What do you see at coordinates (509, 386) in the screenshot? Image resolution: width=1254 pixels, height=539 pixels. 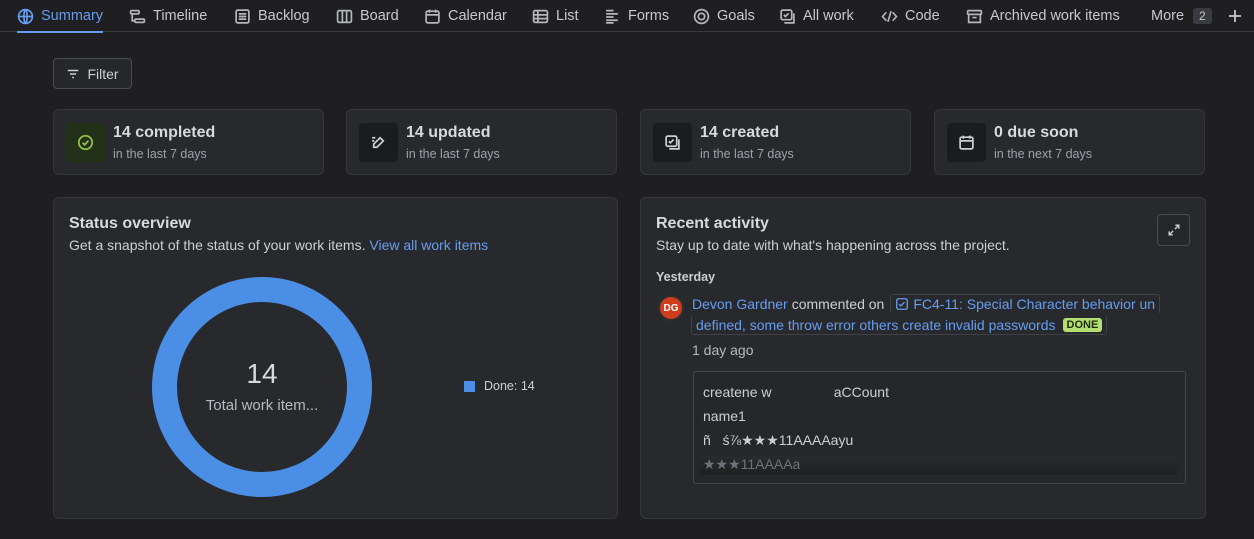 I see `legend-label: Done: 14` at bounding box center [509, 386].